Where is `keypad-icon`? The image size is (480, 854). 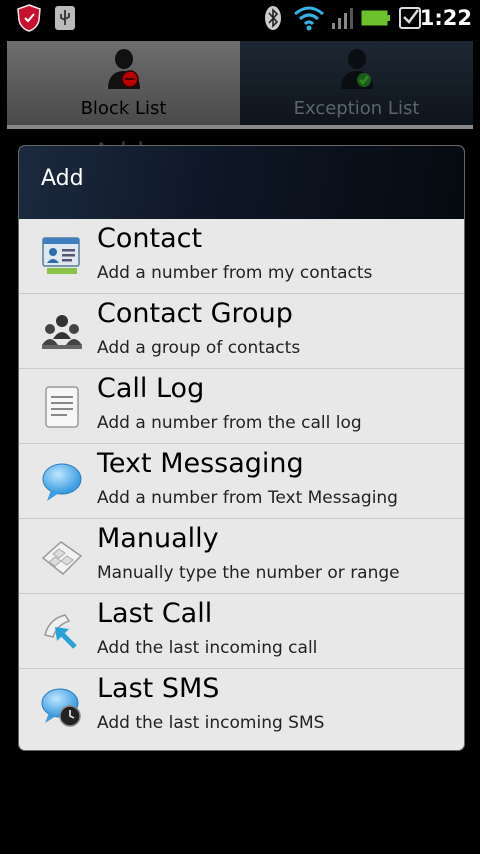
keypad-icon is located at coordinates (62, 557).